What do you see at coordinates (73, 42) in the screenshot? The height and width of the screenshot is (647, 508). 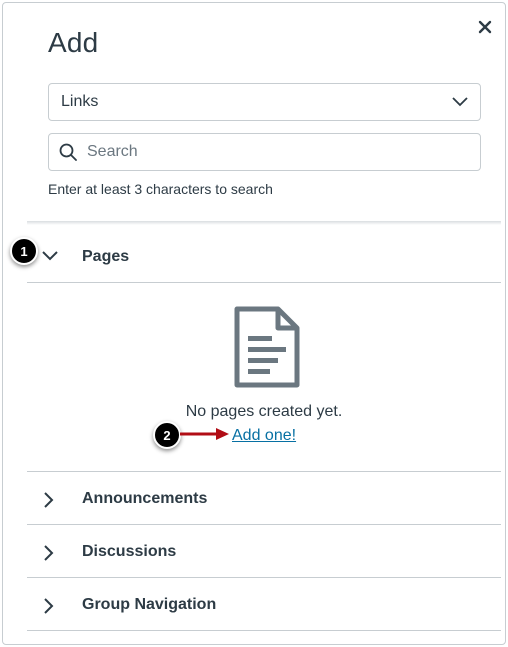 I see `panel-title: Add` at bounding box center [73, 42].